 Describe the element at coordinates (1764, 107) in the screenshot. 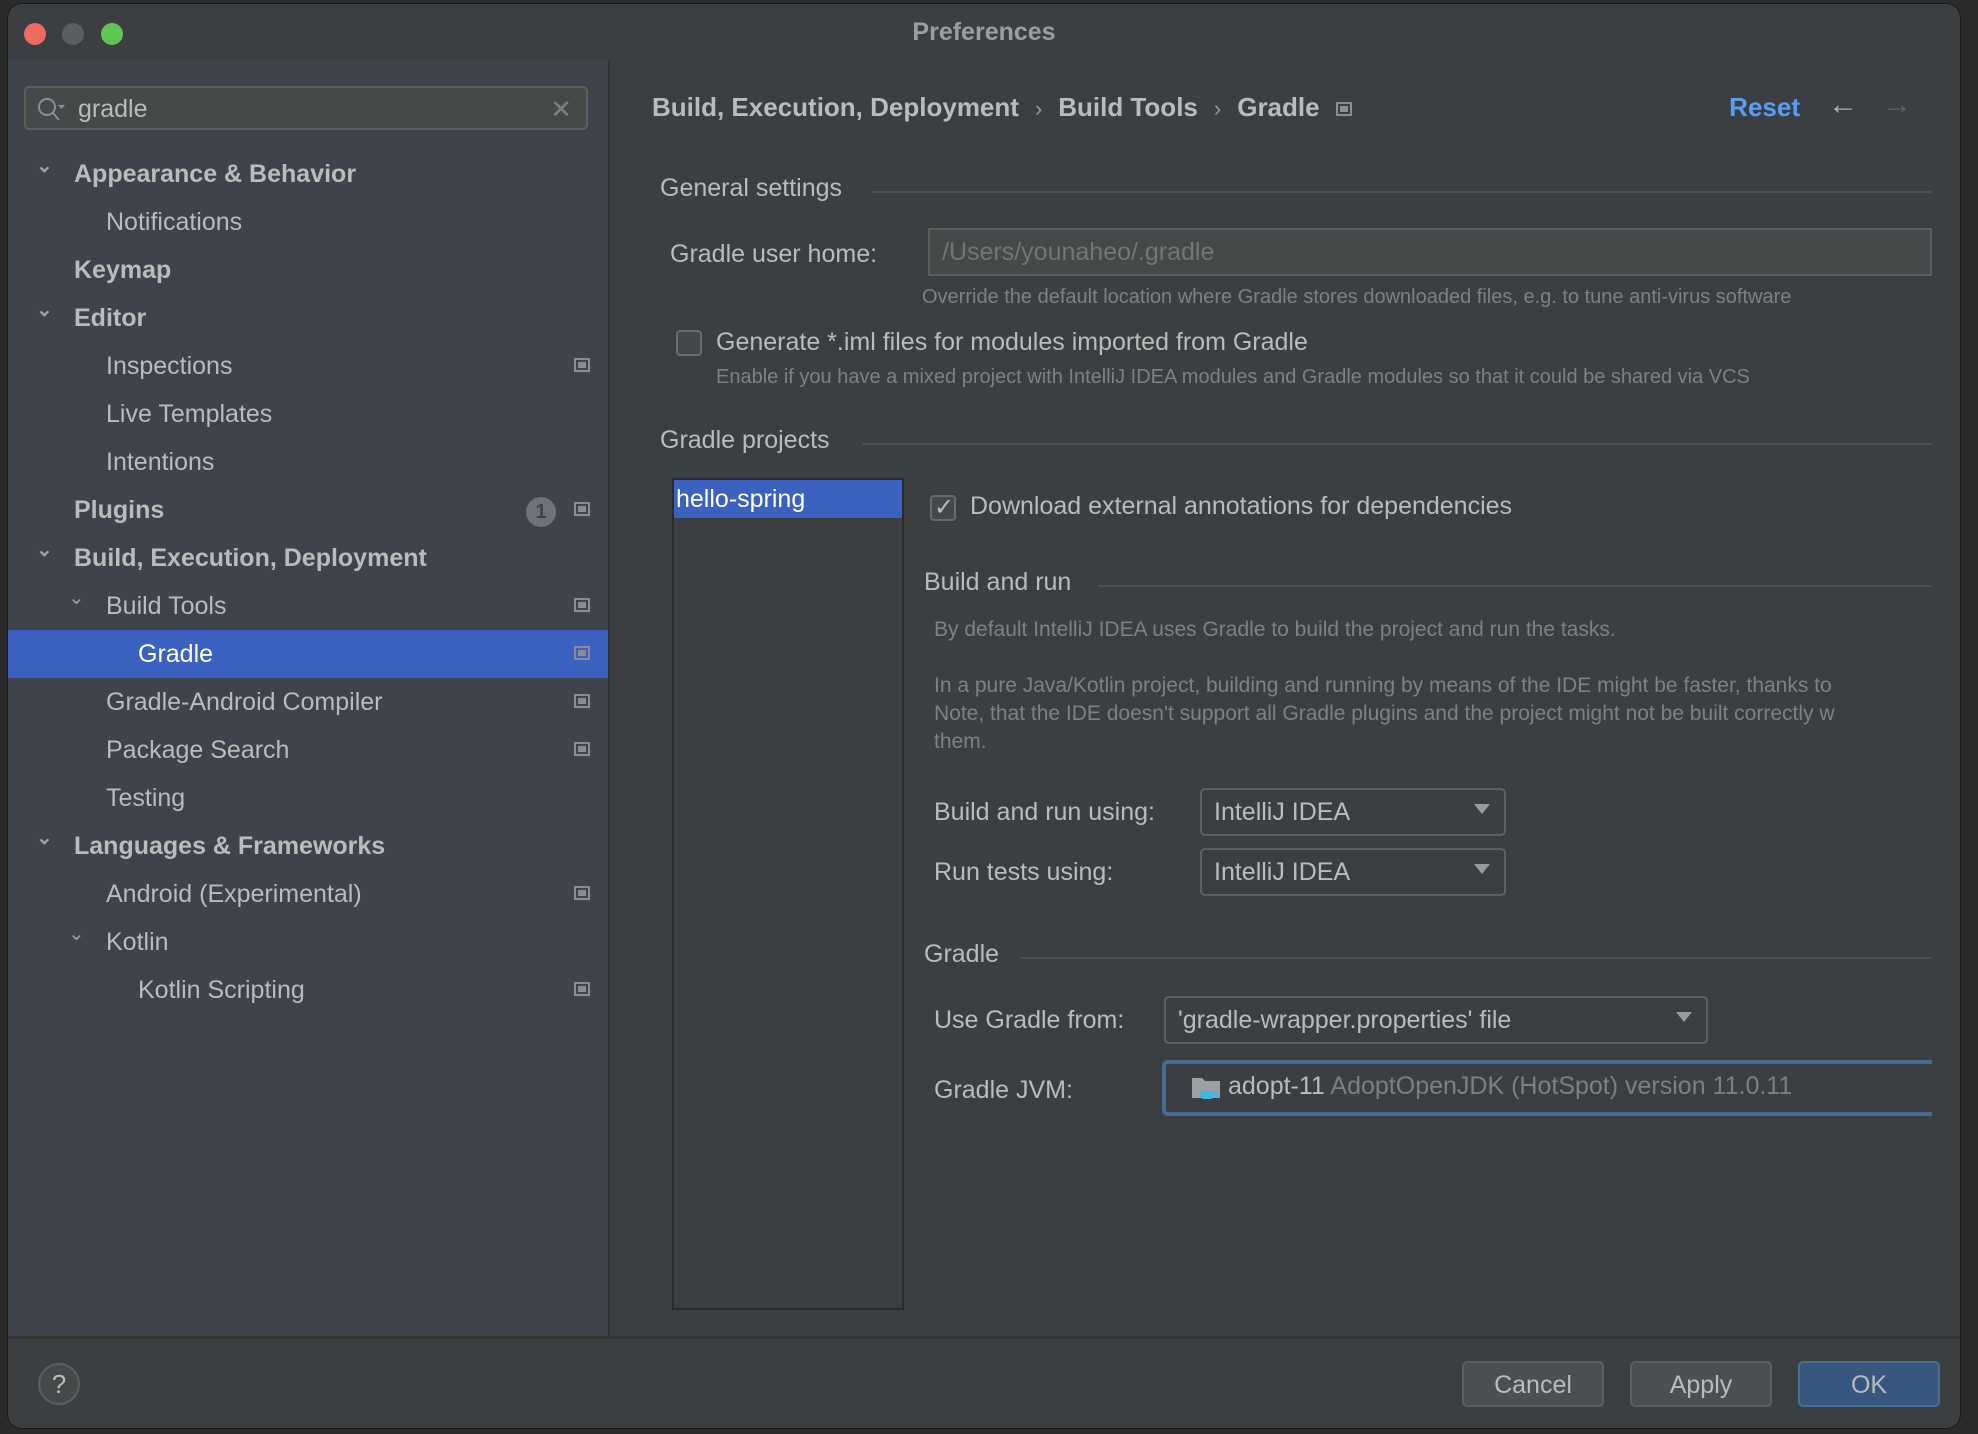

I see `reset-link: Reset` at that location.